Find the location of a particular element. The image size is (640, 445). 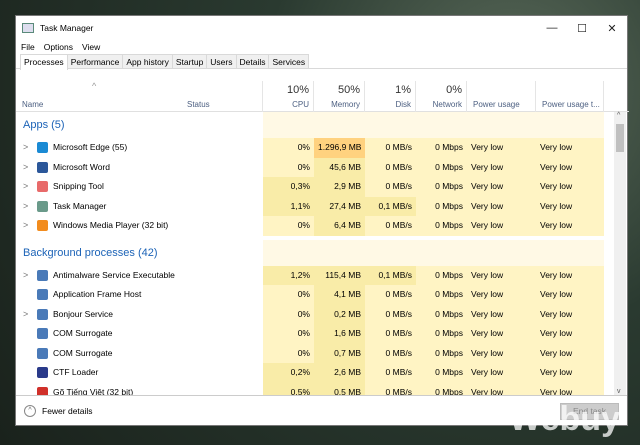

process-name: Windows Media Player (32 bit) is located at coordinates (111, 225).